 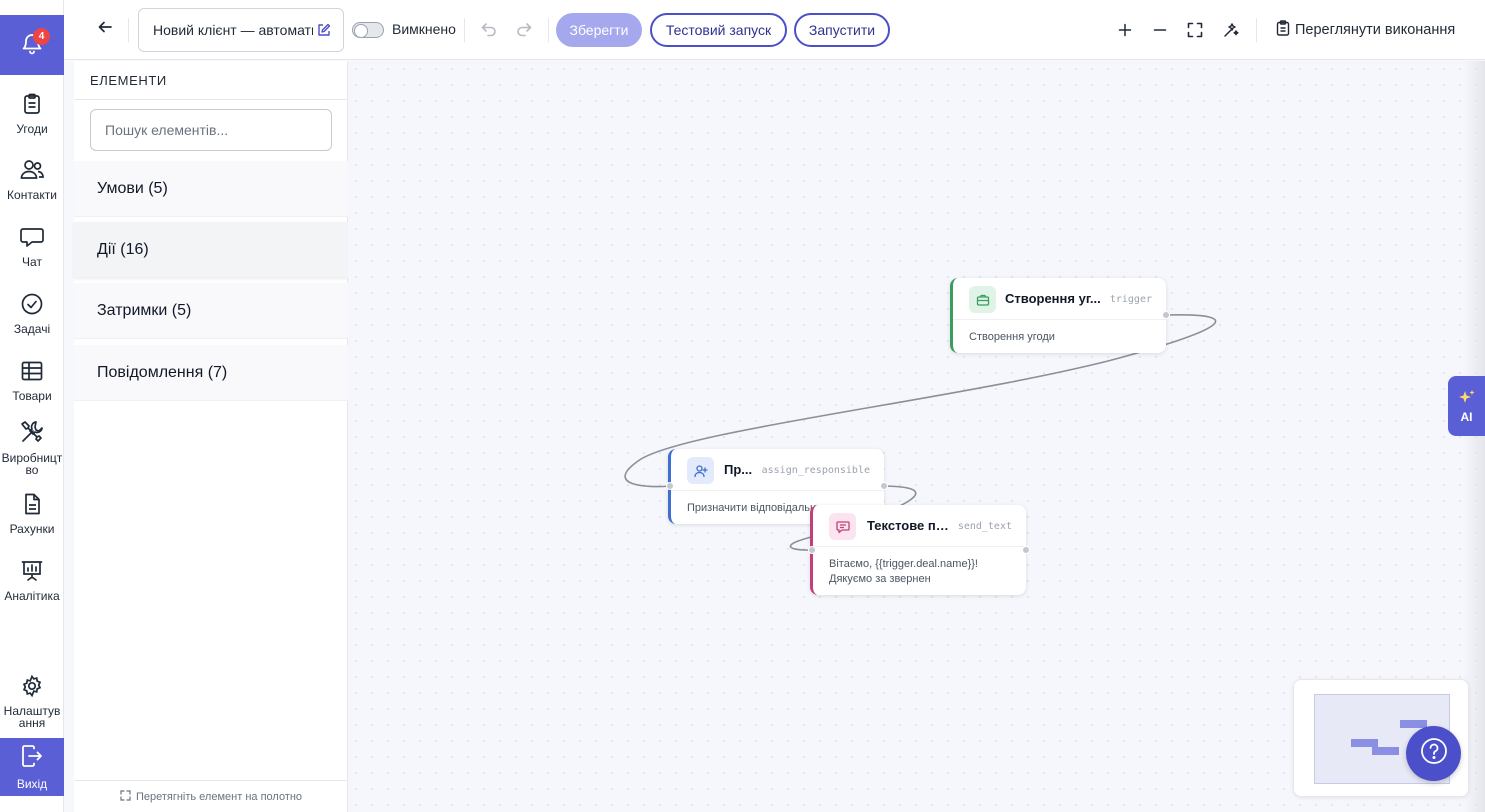 What do you see at coordinates (211, 250) in the screenshot?
I see `category-actions: Дії (16)` at bounding box center [211, 250].